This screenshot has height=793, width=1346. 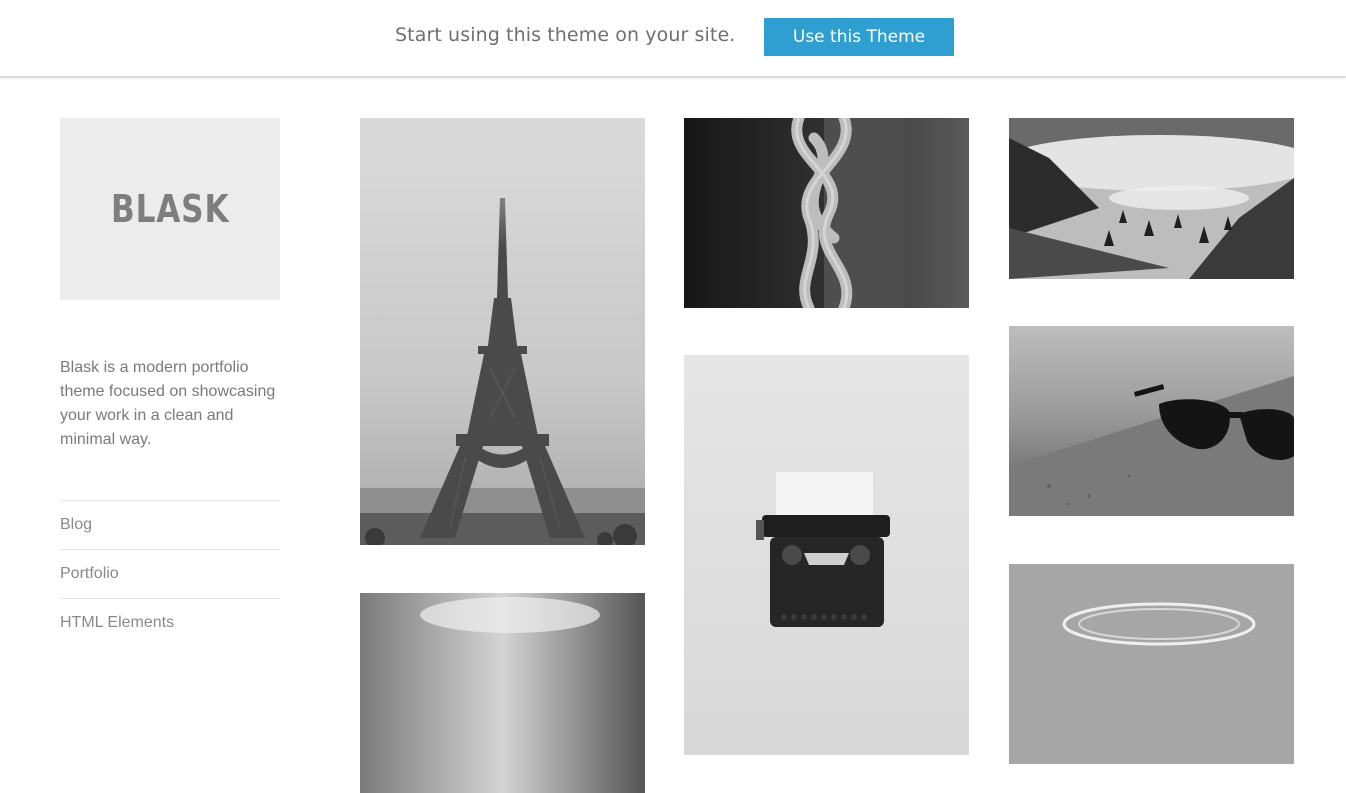 What do you see at coordinates (170, 524) in the screenshot?
I see `nav-item-blog: Blog` at bounding box center [170, 524].